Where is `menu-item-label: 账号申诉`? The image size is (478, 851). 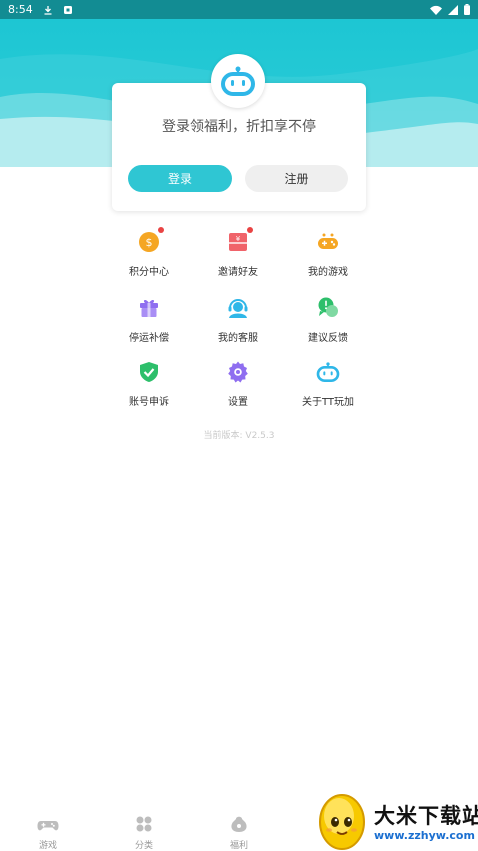 menu-item-label: 账号申诉 is located at coordinates (149, 402).